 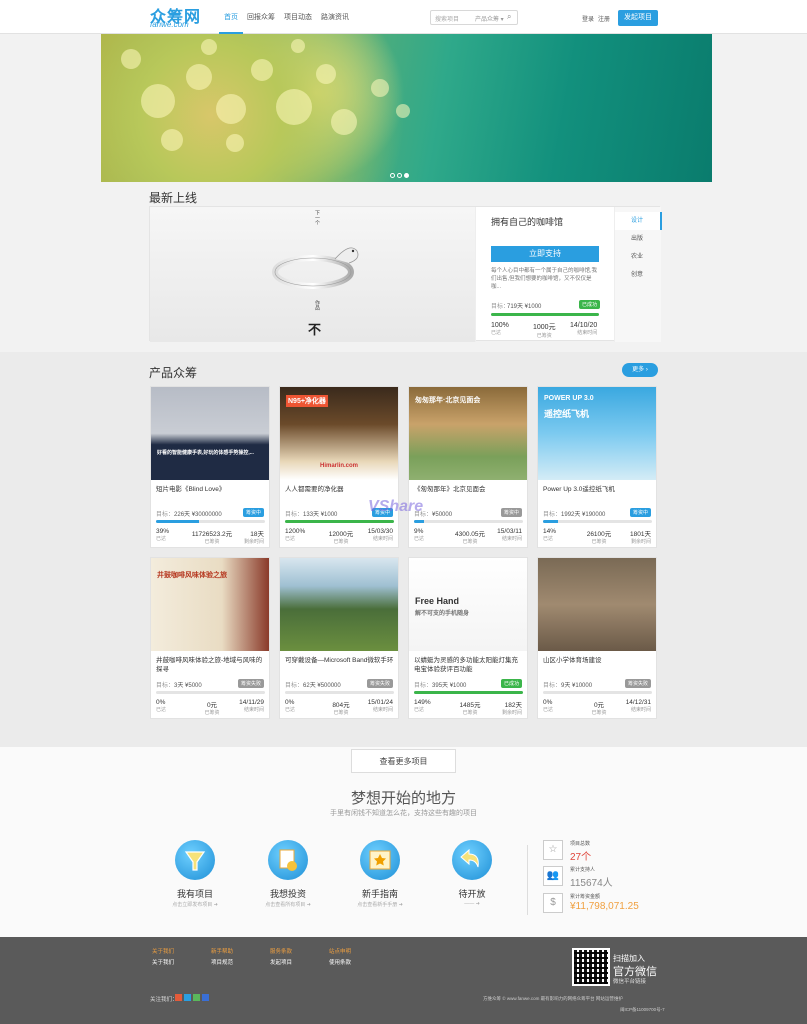 I want to click on hero-banner, so click(x=406, y=108).